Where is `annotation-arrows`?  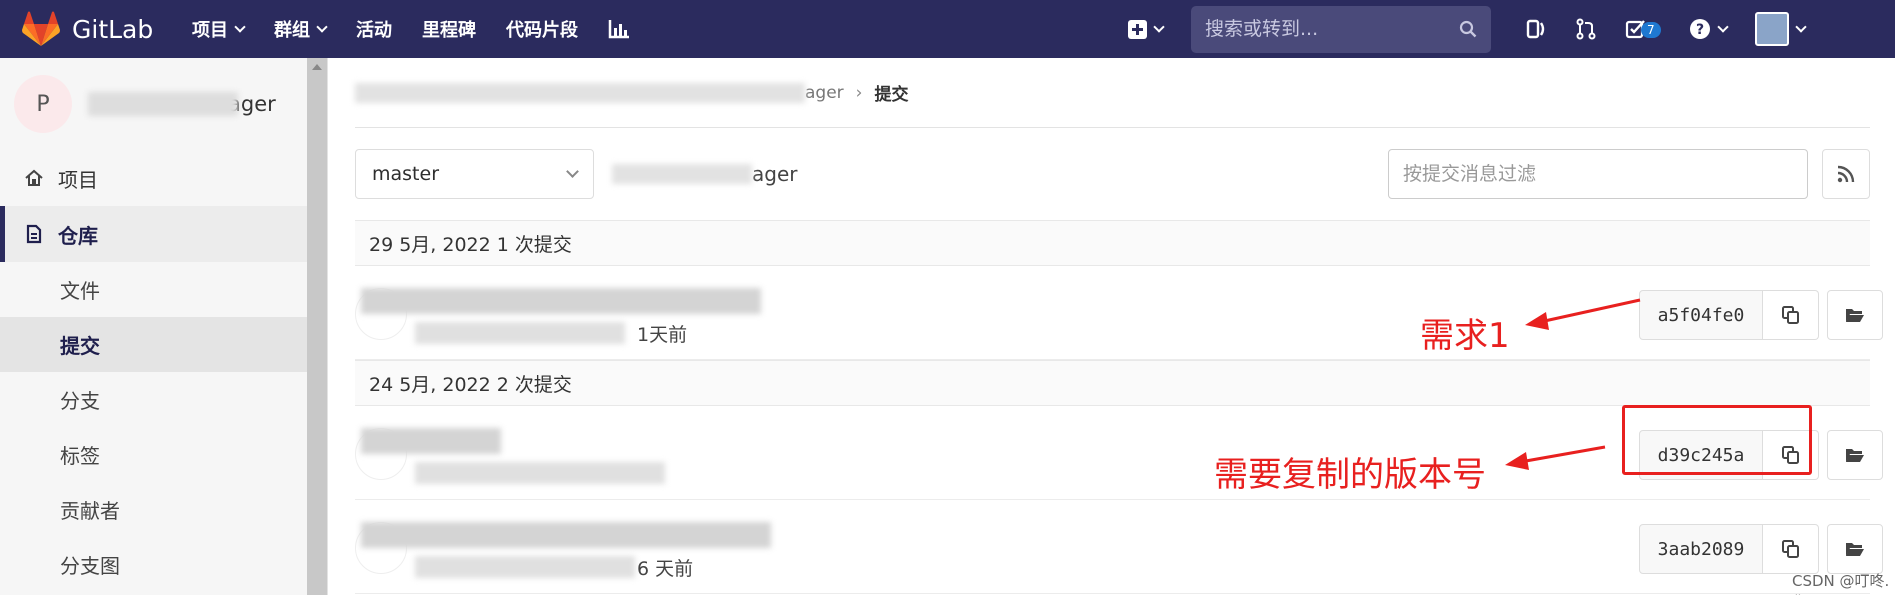 annotation-arrows is located at coordinates (1573, 384).